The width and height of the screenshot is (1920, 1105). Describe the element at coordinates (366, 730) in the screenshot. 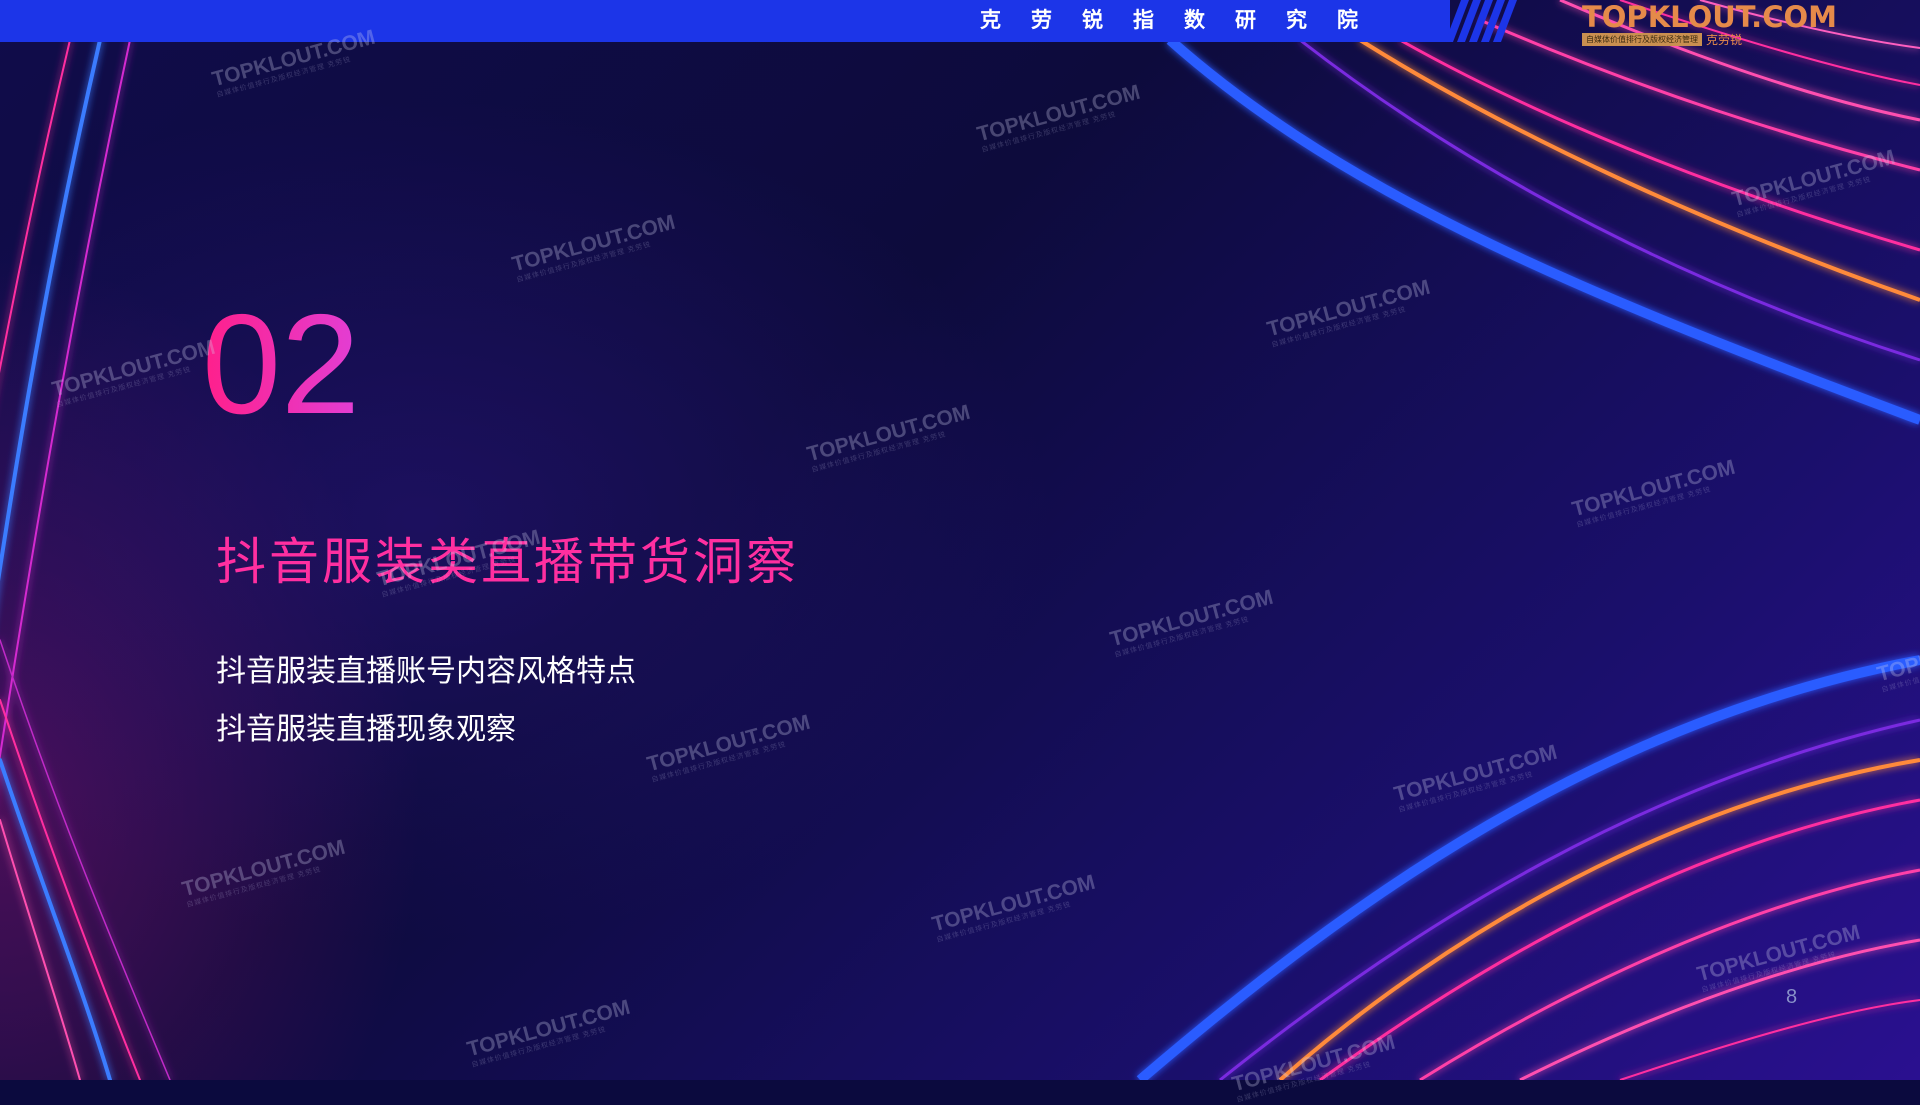

I see `subtitle-phenomenon: 抖音服装直播现象观察` at that location.